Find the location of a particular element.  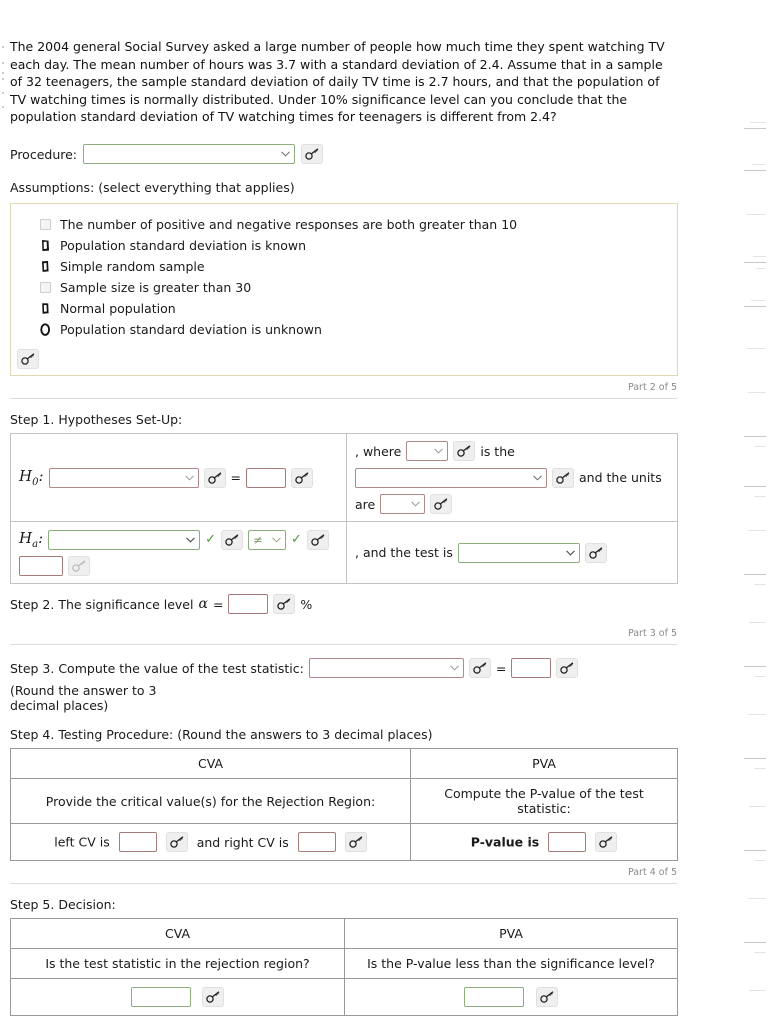

where-symbol-select-wrap is located at coordinates (427, 451).